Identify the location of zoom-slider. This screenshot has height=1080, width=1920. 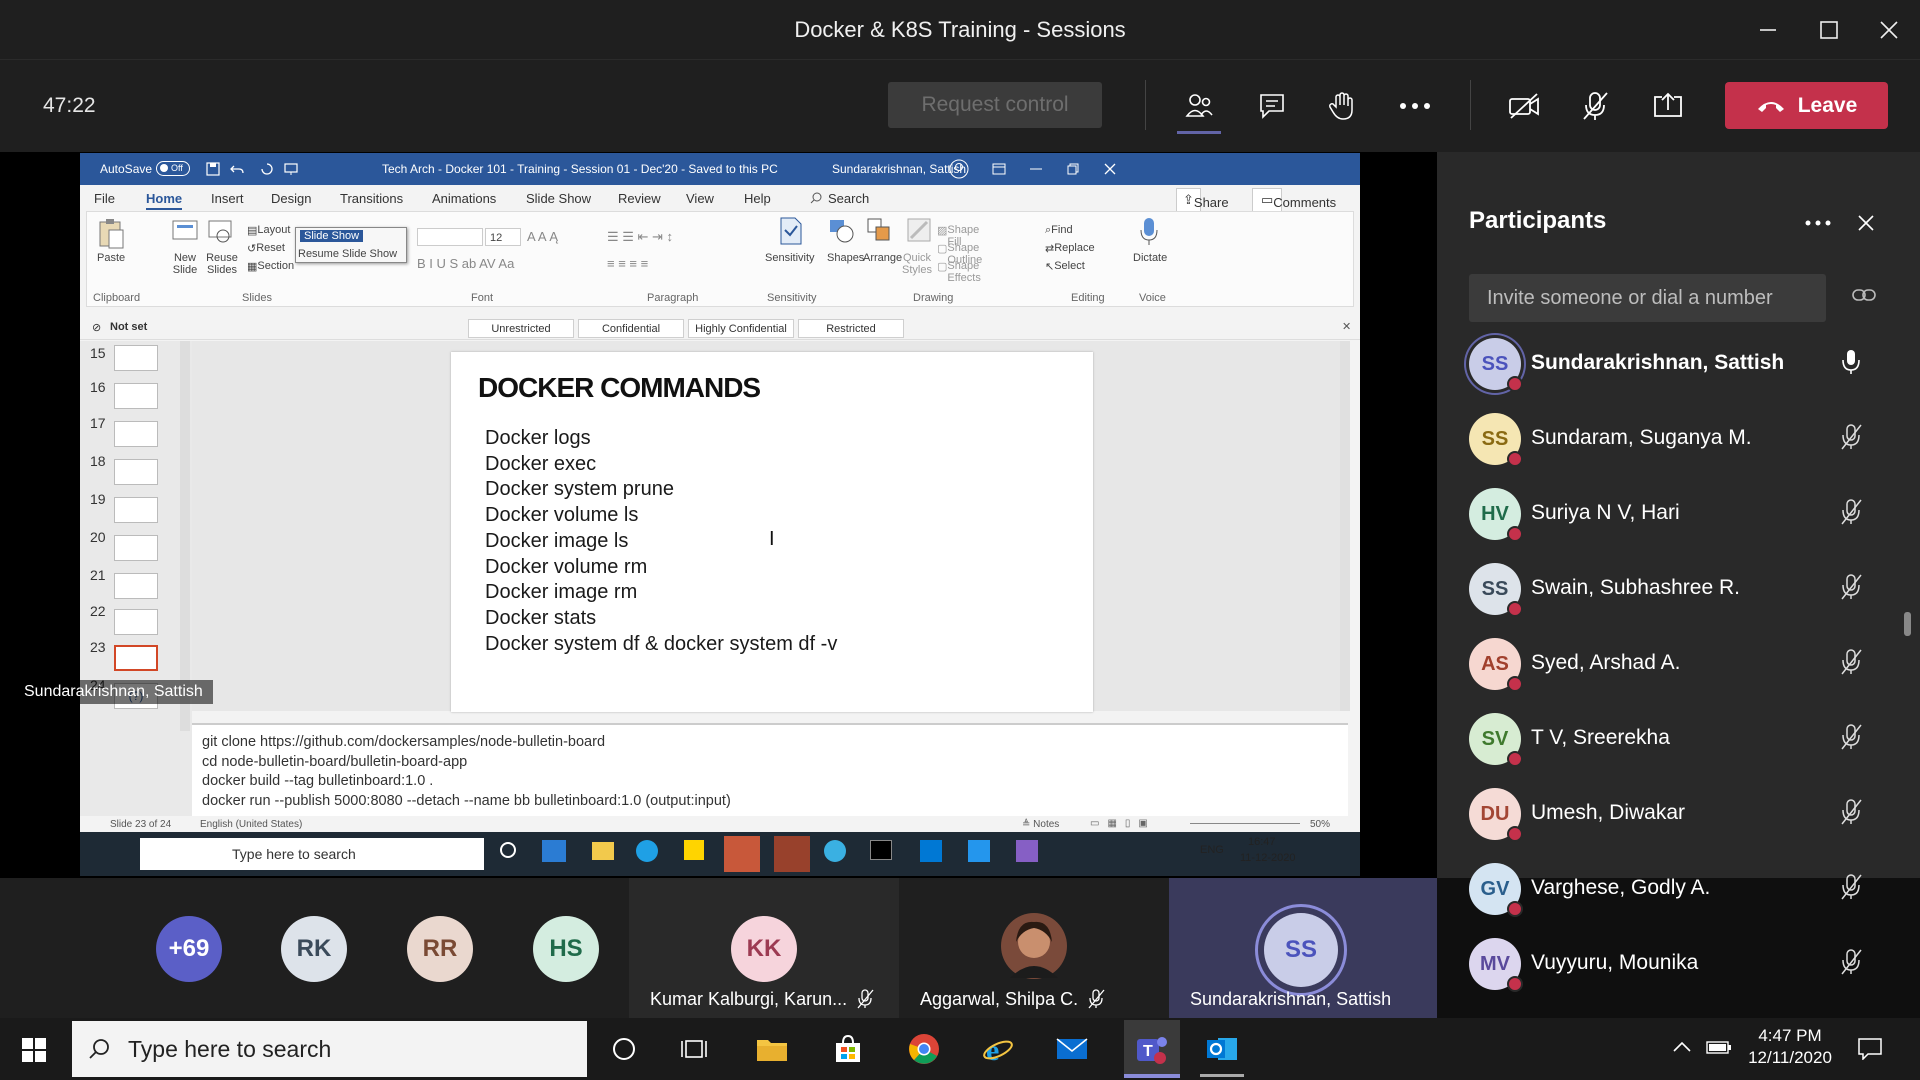
(1245, 823).